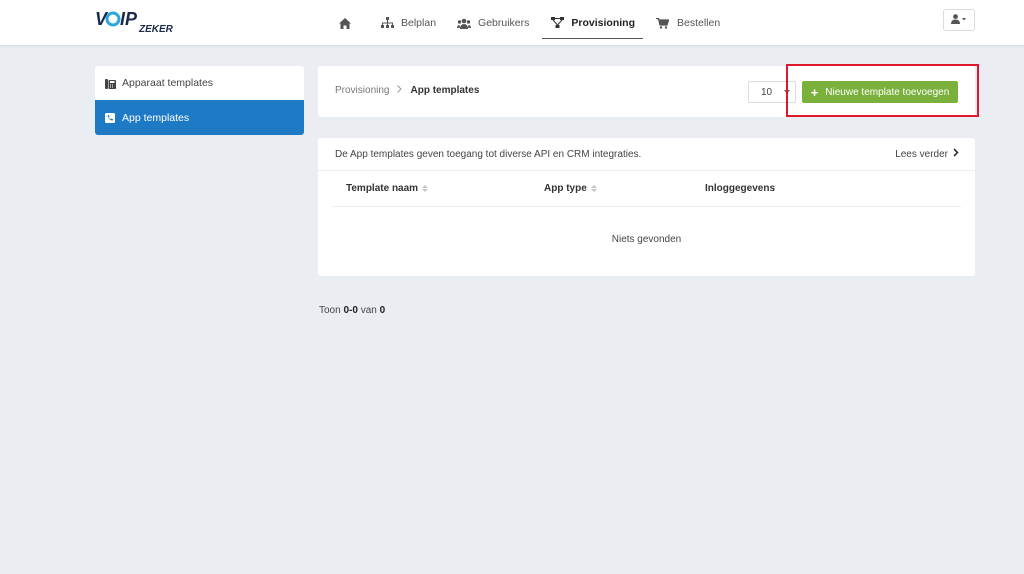  I want to click on per-page-select: 10, so click(772, 92).